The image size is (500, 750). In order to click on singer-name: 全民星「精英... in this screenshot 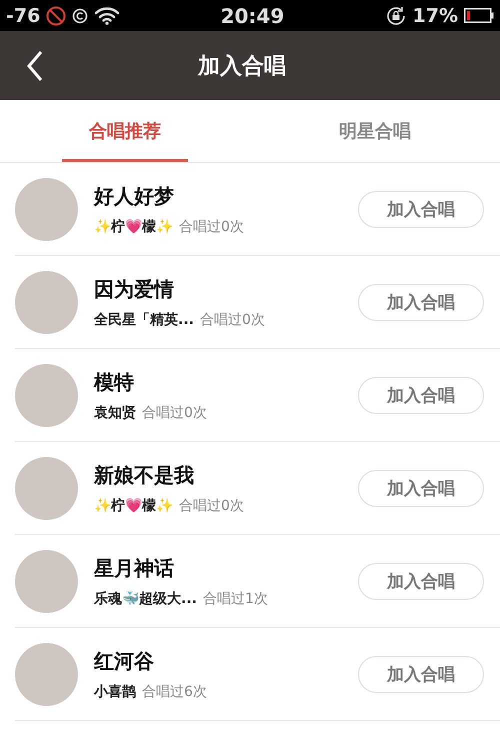, I will do `click(144, 319)`.